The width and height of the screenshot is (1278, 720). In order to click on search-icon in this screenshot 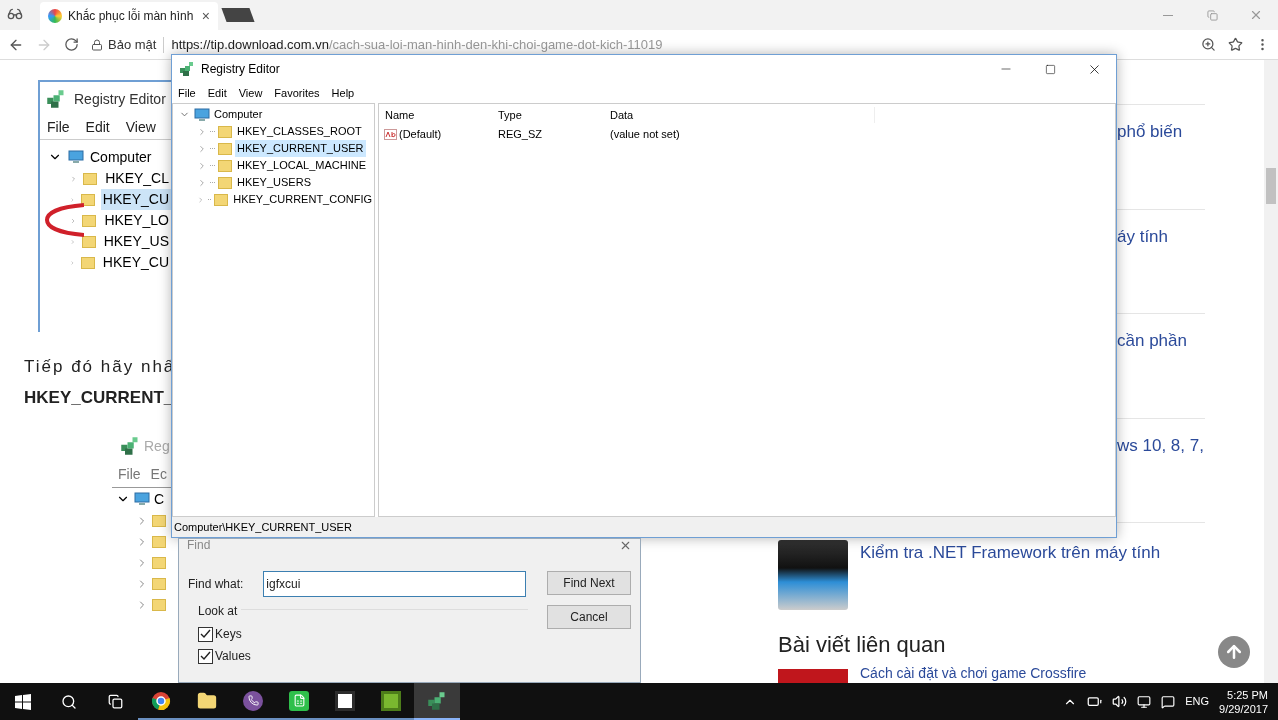, I will do `click(69, 701)`.